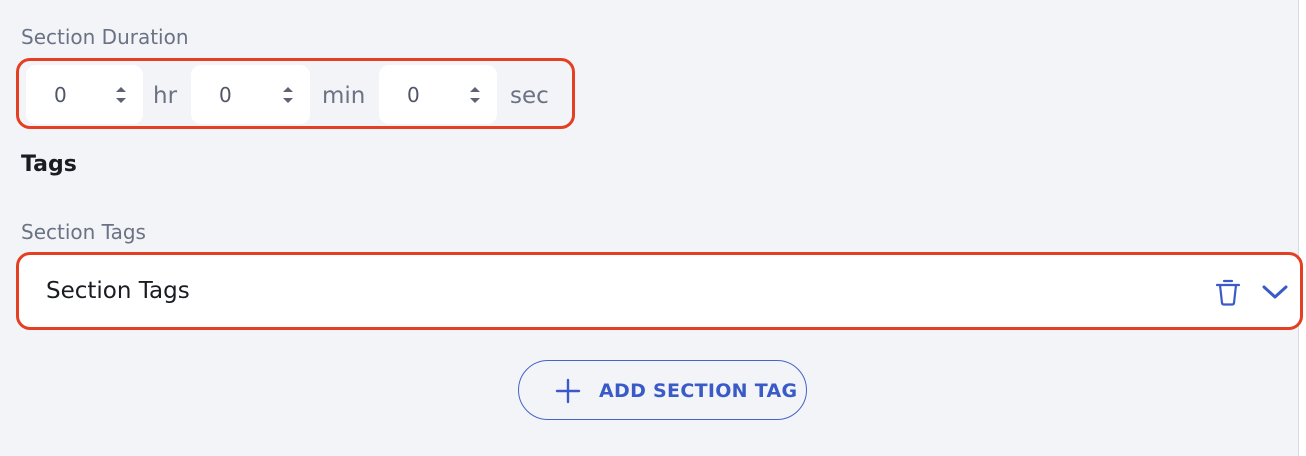 The width and height of the screenshot is (1306, 456). What do you see at coordinates (250, 94) in the screenshot?
I see `minutes-stepper: 0` at bounding box center [250, 94].